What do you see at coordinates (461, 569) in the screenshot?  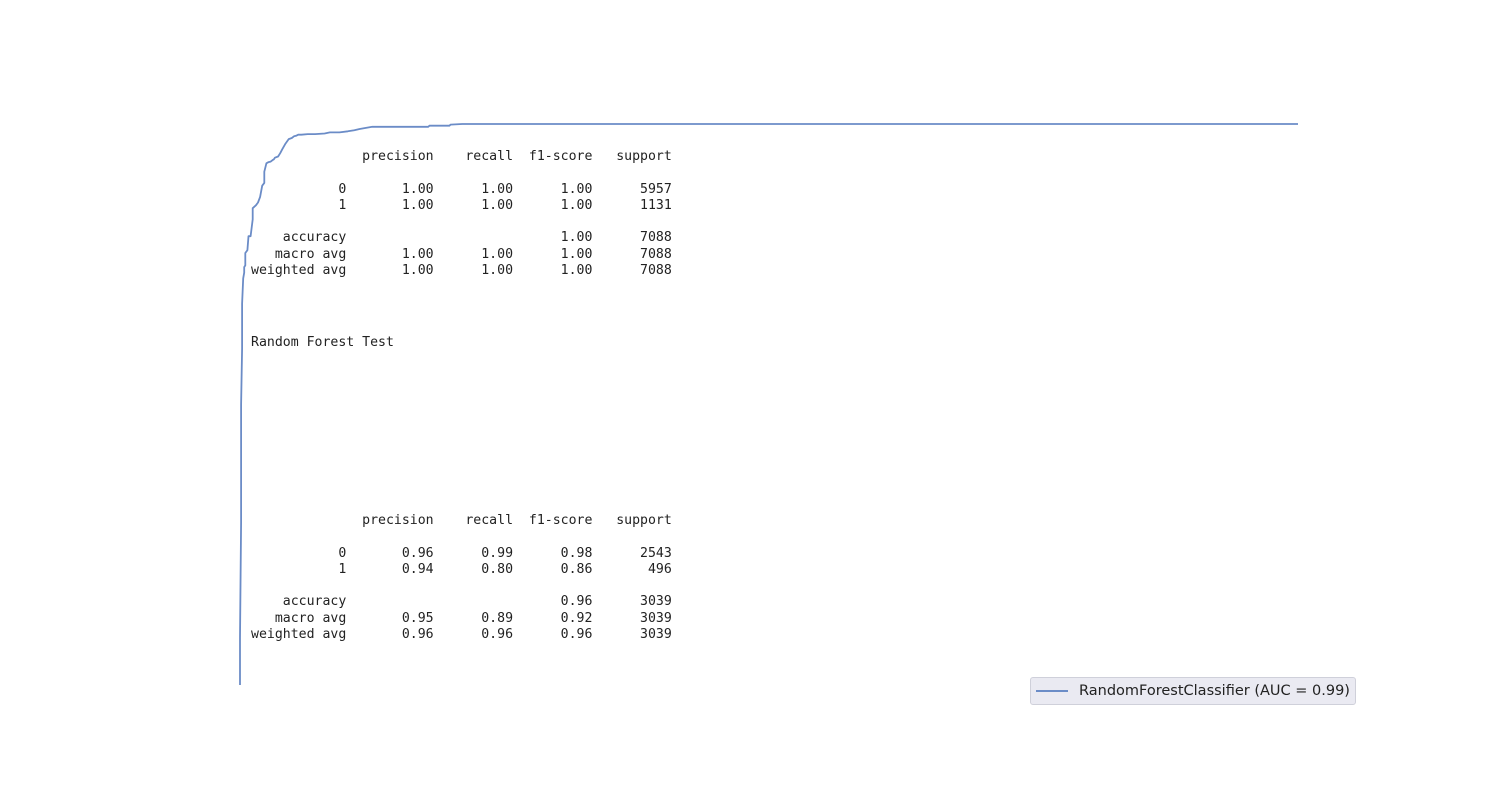 I see `report-line: 1 0.94 0.80 0.86 496` at bounding box center [461, 569].